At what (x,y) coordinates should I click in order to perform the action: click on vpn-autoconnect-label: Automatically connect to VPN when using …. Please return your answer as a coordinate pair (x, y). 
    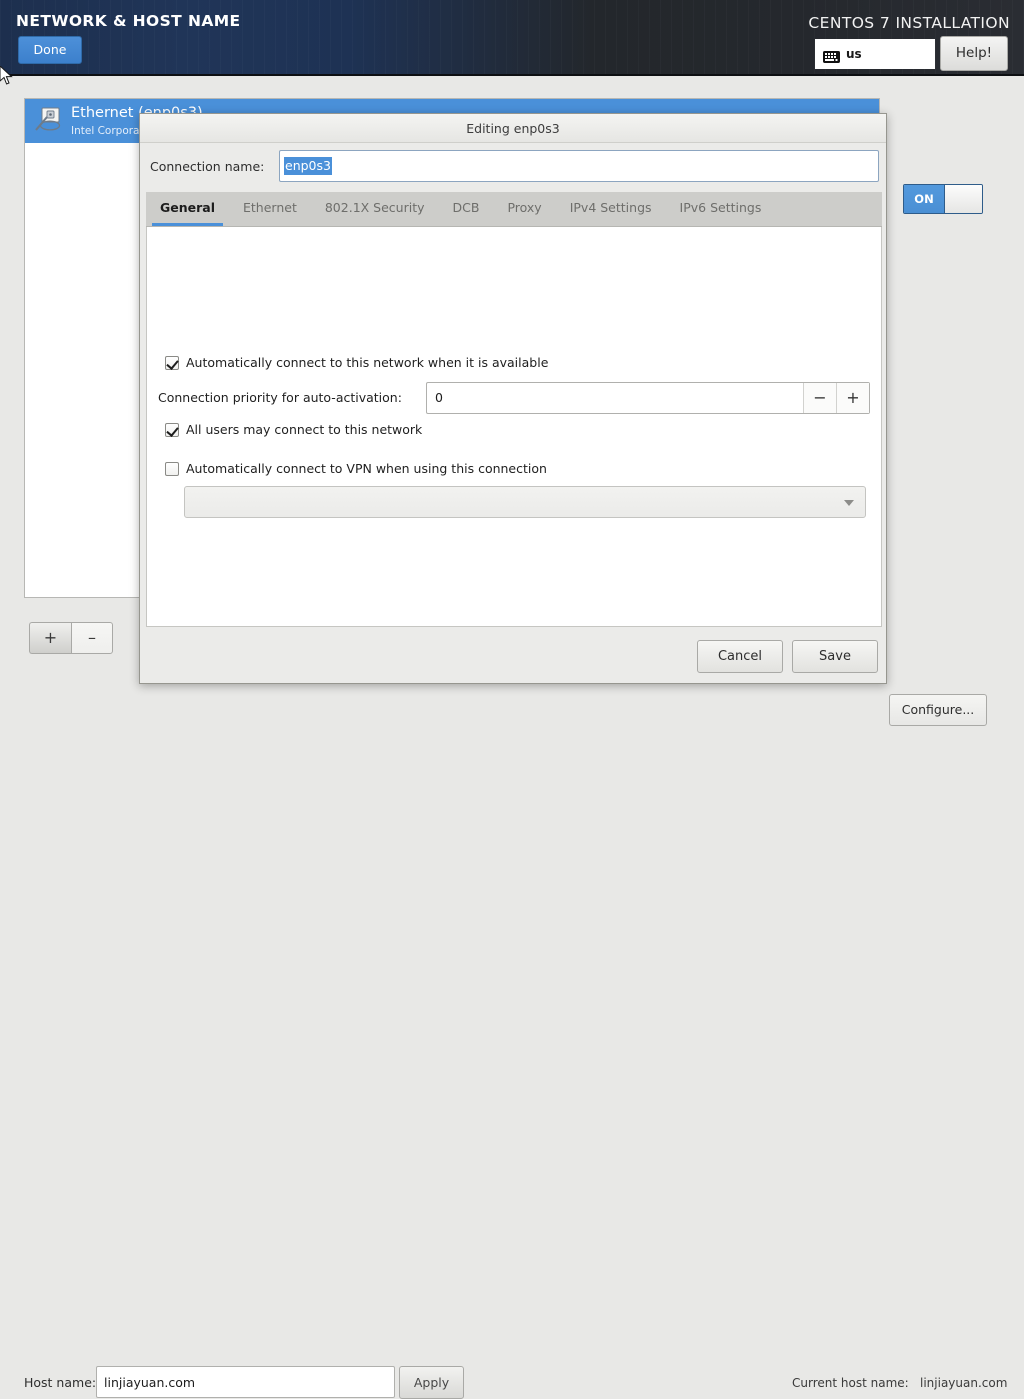
    Looking at the image, I should click on (366, 468).